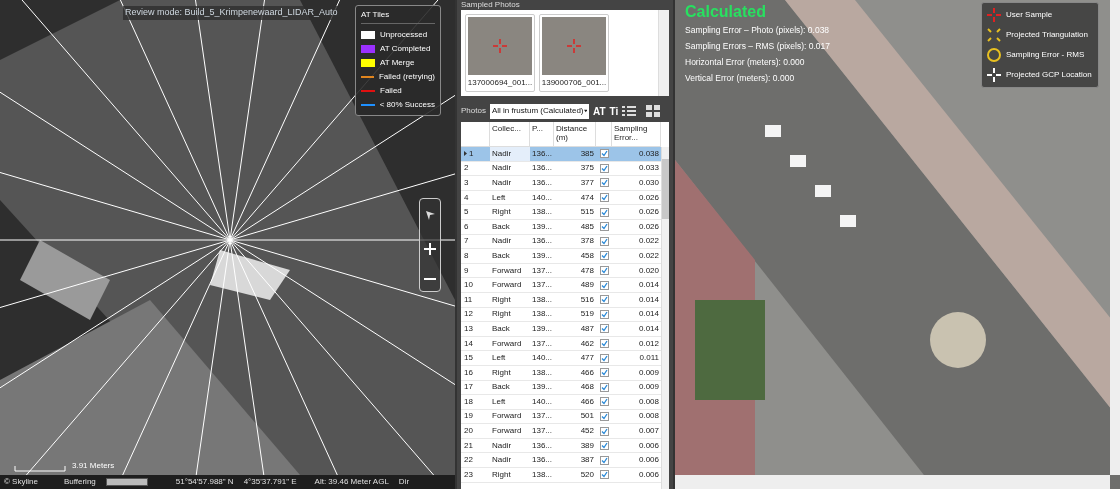  What do you see at coordinates (599, 111) in the screenshot?
I see `toolbar-button: AT` at bounding box center [599, 111].